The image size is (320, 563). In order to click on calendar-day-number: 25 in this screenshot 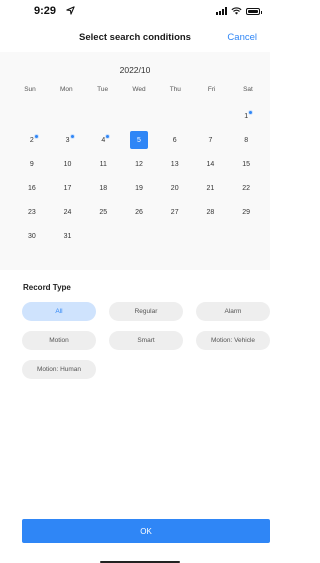, I will do `click(103, 212)`.